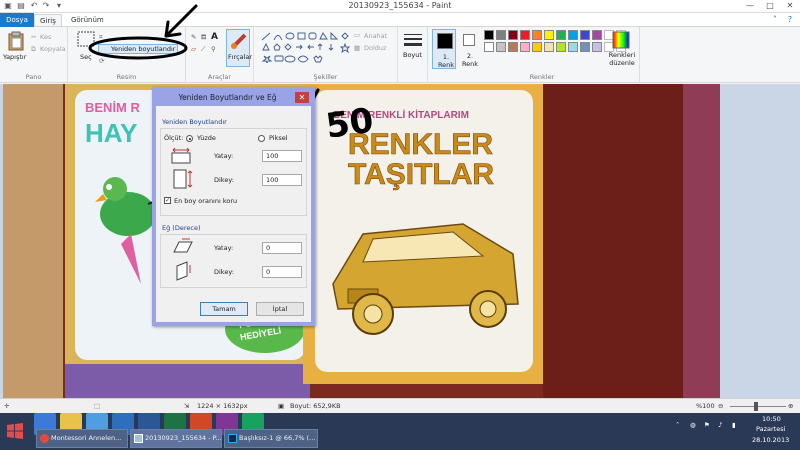 The width and height of the screenshot is (800, 450). What do you see at coordinates (315, 406) in the screenshot?
I see `file-size: Boyut: 652,9KB` at bounding box center [315, 406].